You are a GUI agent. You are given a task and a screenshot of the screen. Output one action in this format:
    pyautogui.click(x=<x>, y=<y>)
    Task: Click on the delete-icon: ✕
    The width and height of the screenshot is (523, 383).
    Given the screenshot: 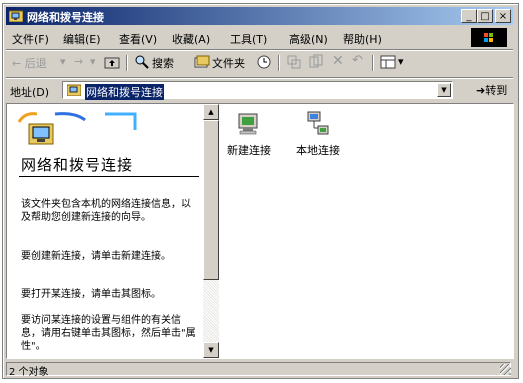 What is the action you would take?
    pyautogui.click(x=338, y=61)
    